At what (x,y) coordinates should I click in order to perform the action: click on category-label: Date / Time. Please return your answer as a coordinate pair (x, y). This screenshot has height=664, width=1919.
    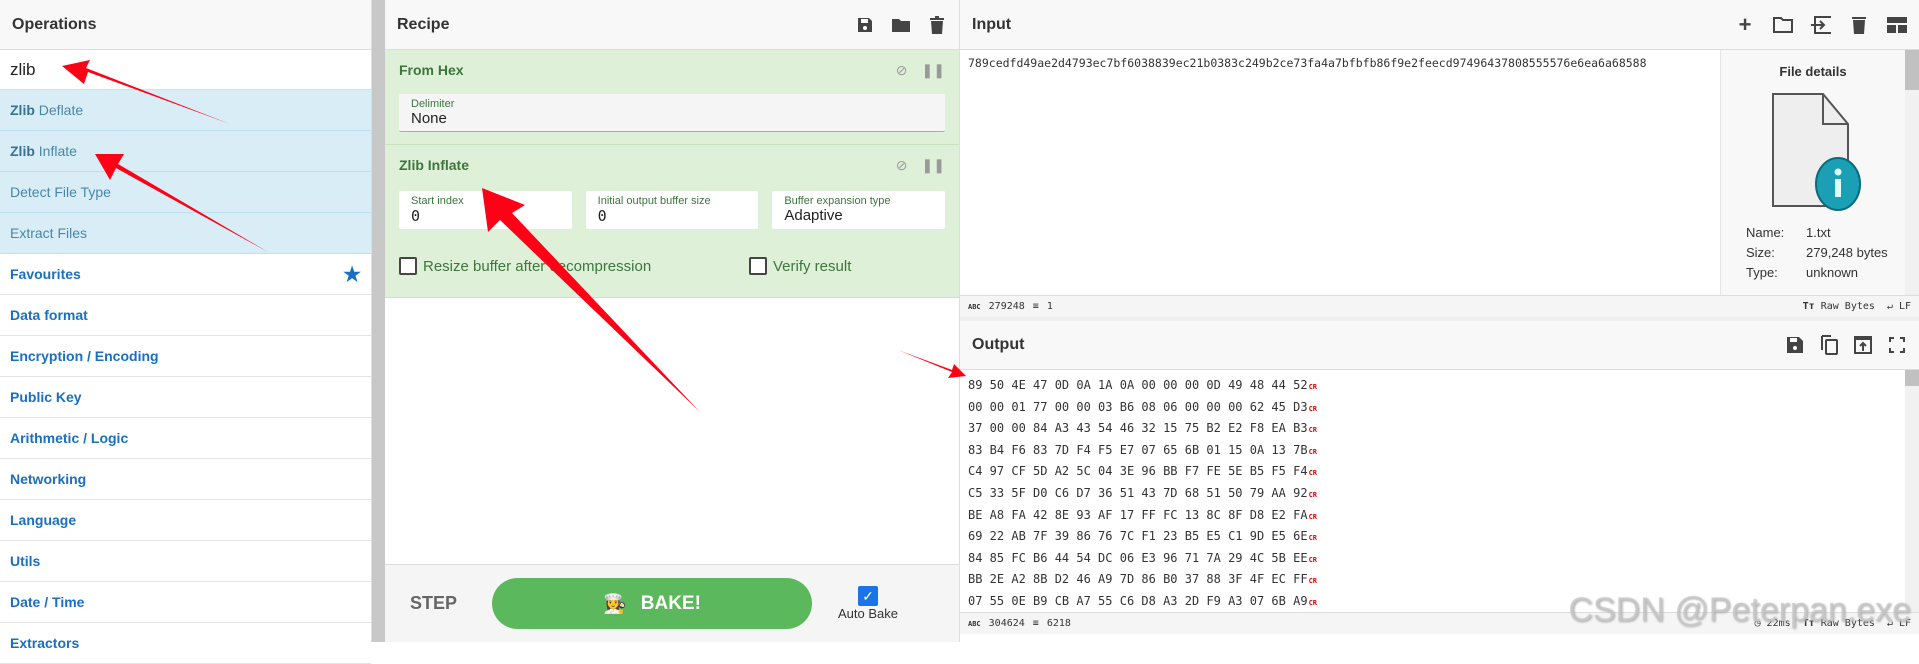
    Looking at the image, I should click on (47, 602).